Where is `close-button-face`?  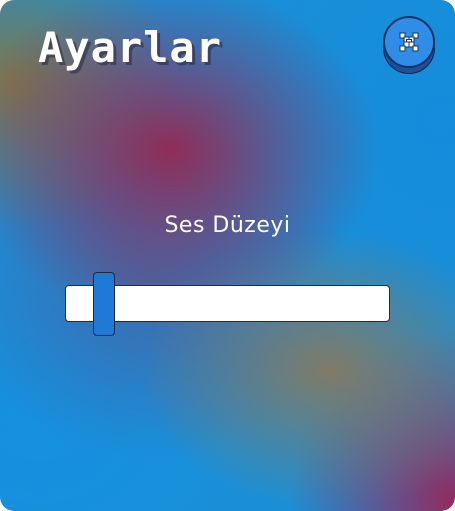
close-button-face is located at coordinates (409, 42).